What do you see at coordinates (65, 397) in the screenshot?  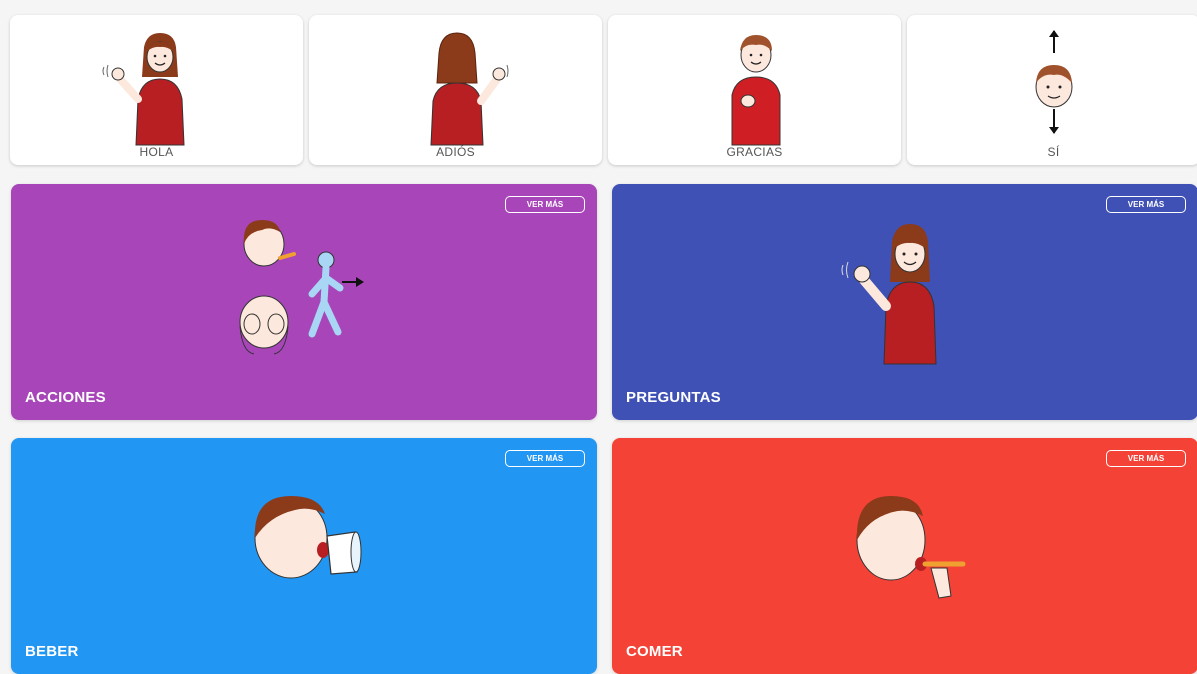 I see `category-title: ACCIONES` at bounding box center [65, 397].